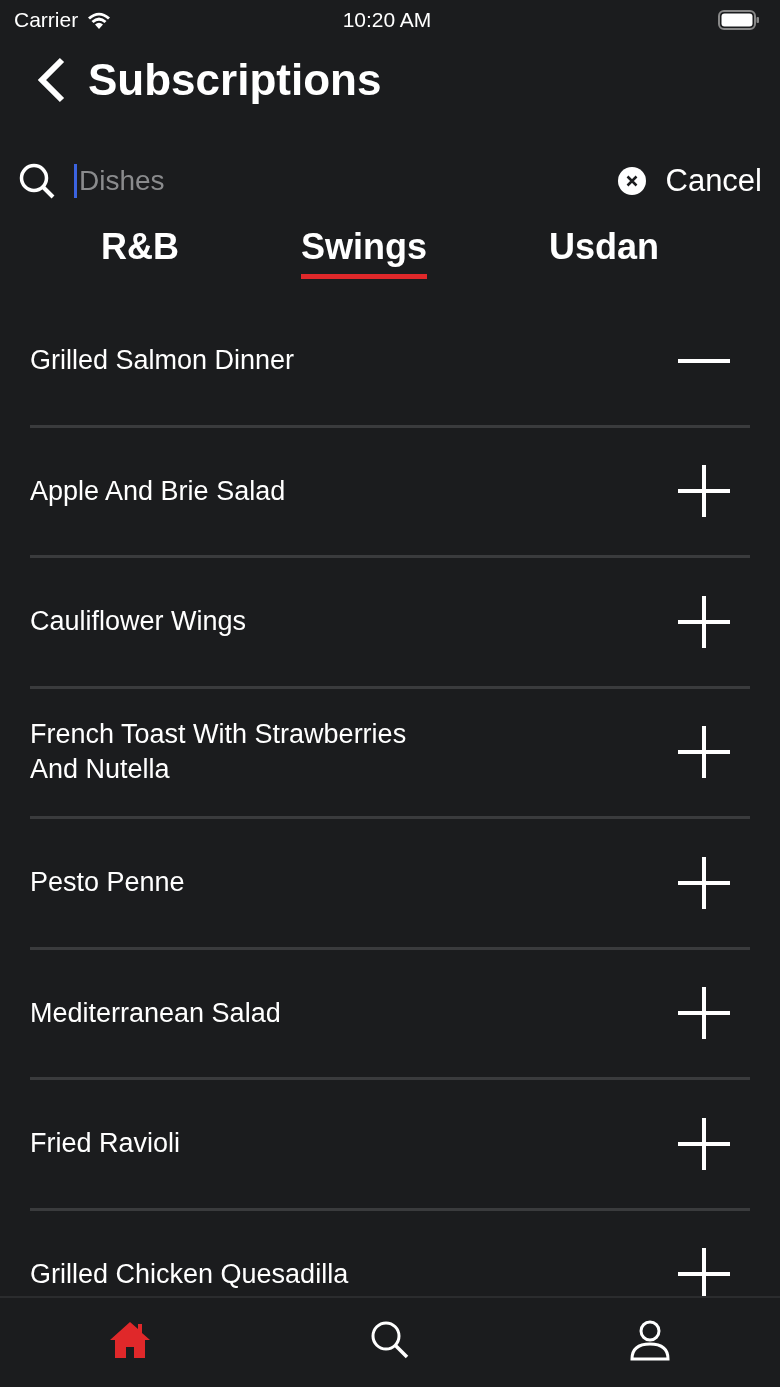 The width and height of the screenshot is (780, 1387). I want to click on page-title: Subscriptions, so click(235, 80).